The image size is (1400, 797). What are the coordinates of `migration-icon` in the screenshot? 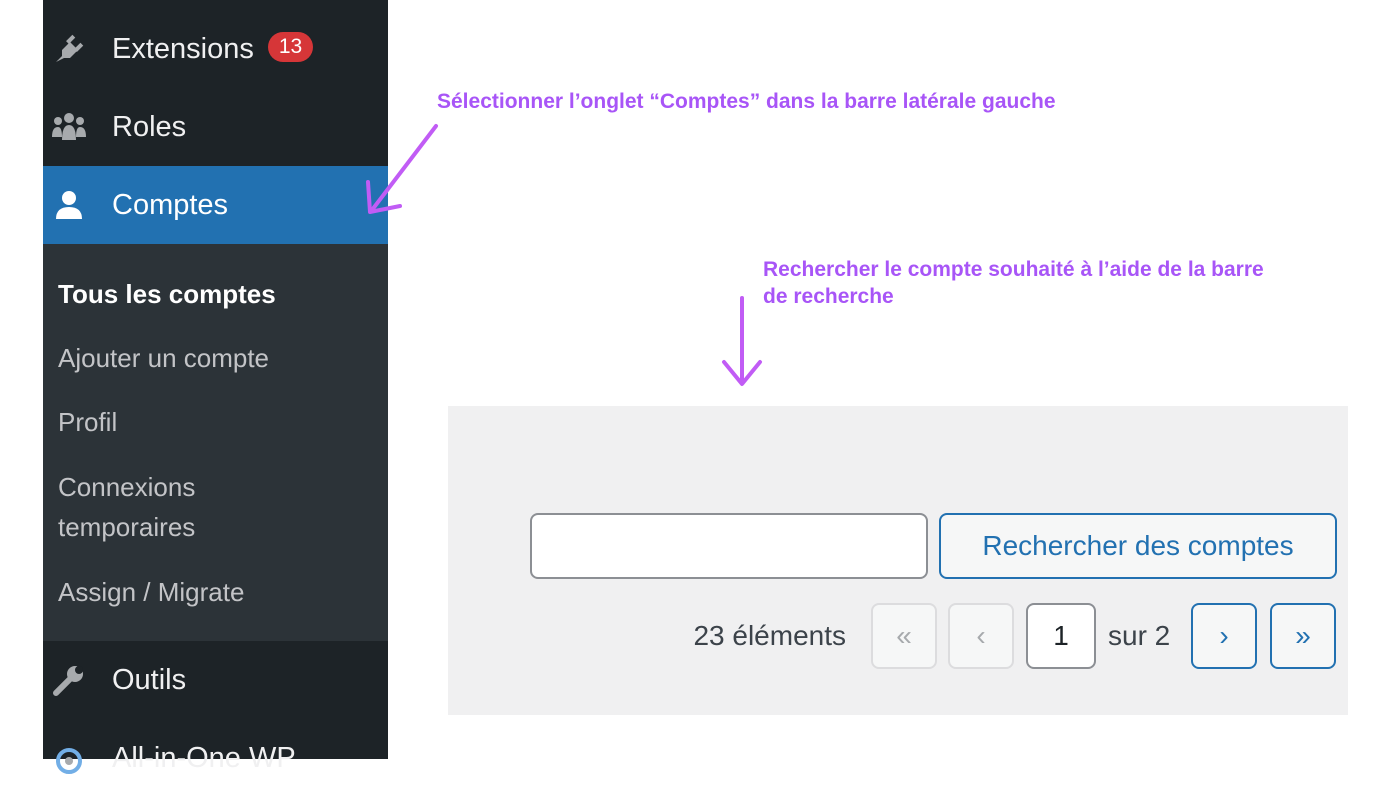 It's located at (69, 758).